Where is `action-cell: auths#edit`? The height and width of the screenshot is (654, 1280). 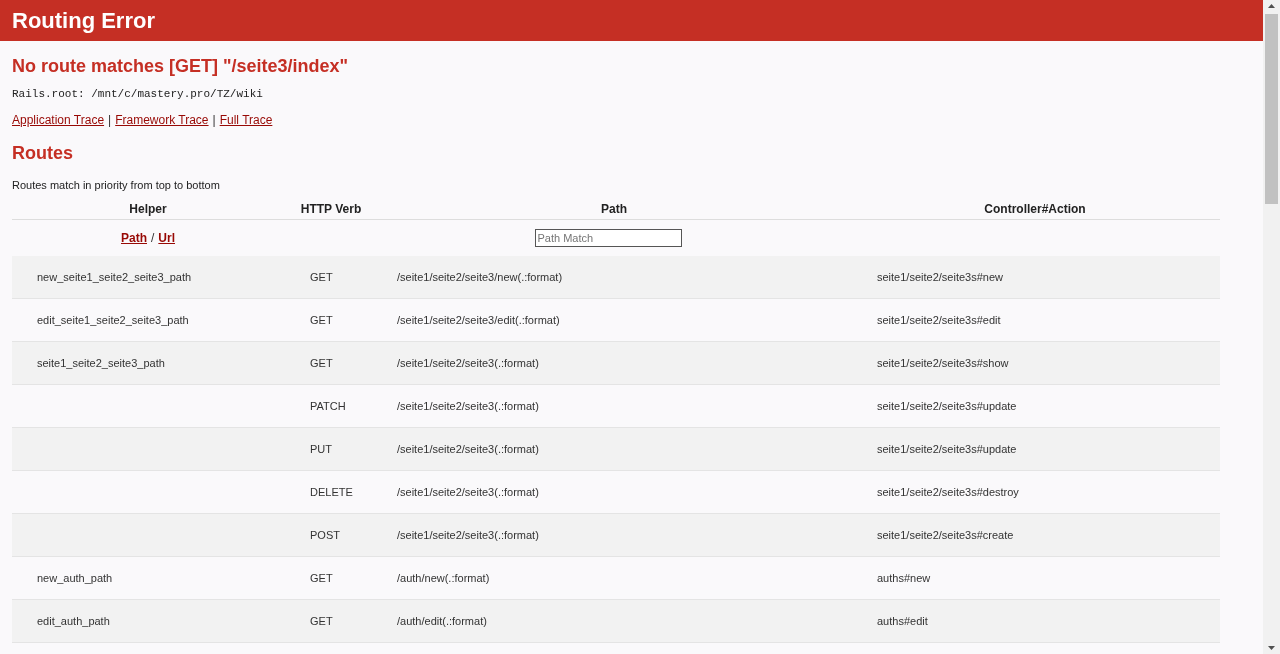
action-cell: auths#edit is located at coordinates (902, 621).